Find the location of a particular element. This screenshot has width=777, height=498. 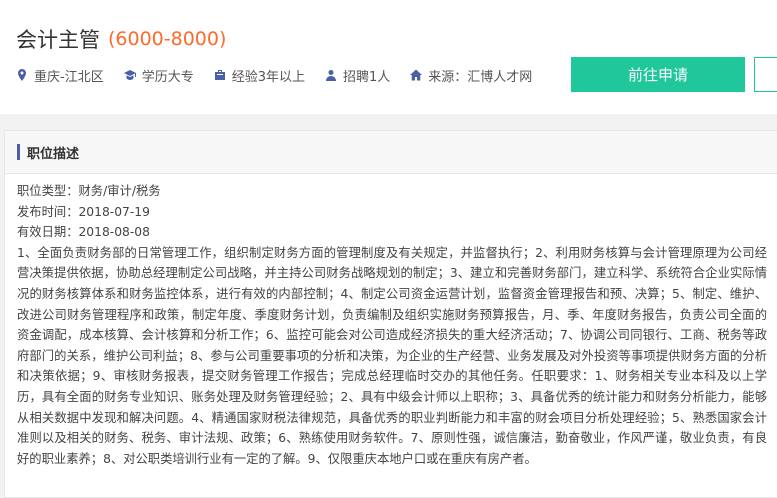

job-category: 职位类型：财务/审计/税务 is located at coordinates (89, 191).